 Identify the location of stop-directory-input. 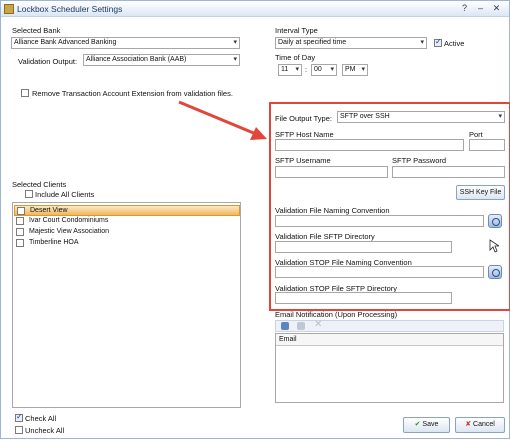
(363, 298).